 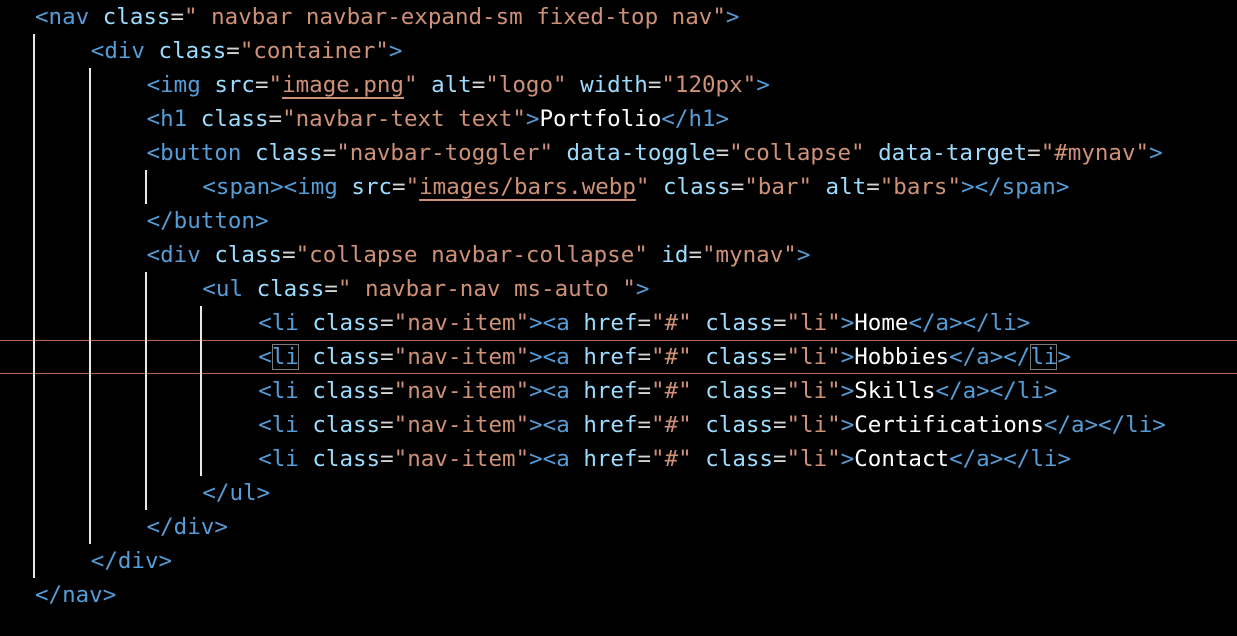 I want to click on code-token: </ul>, so click(x=236, y=493).